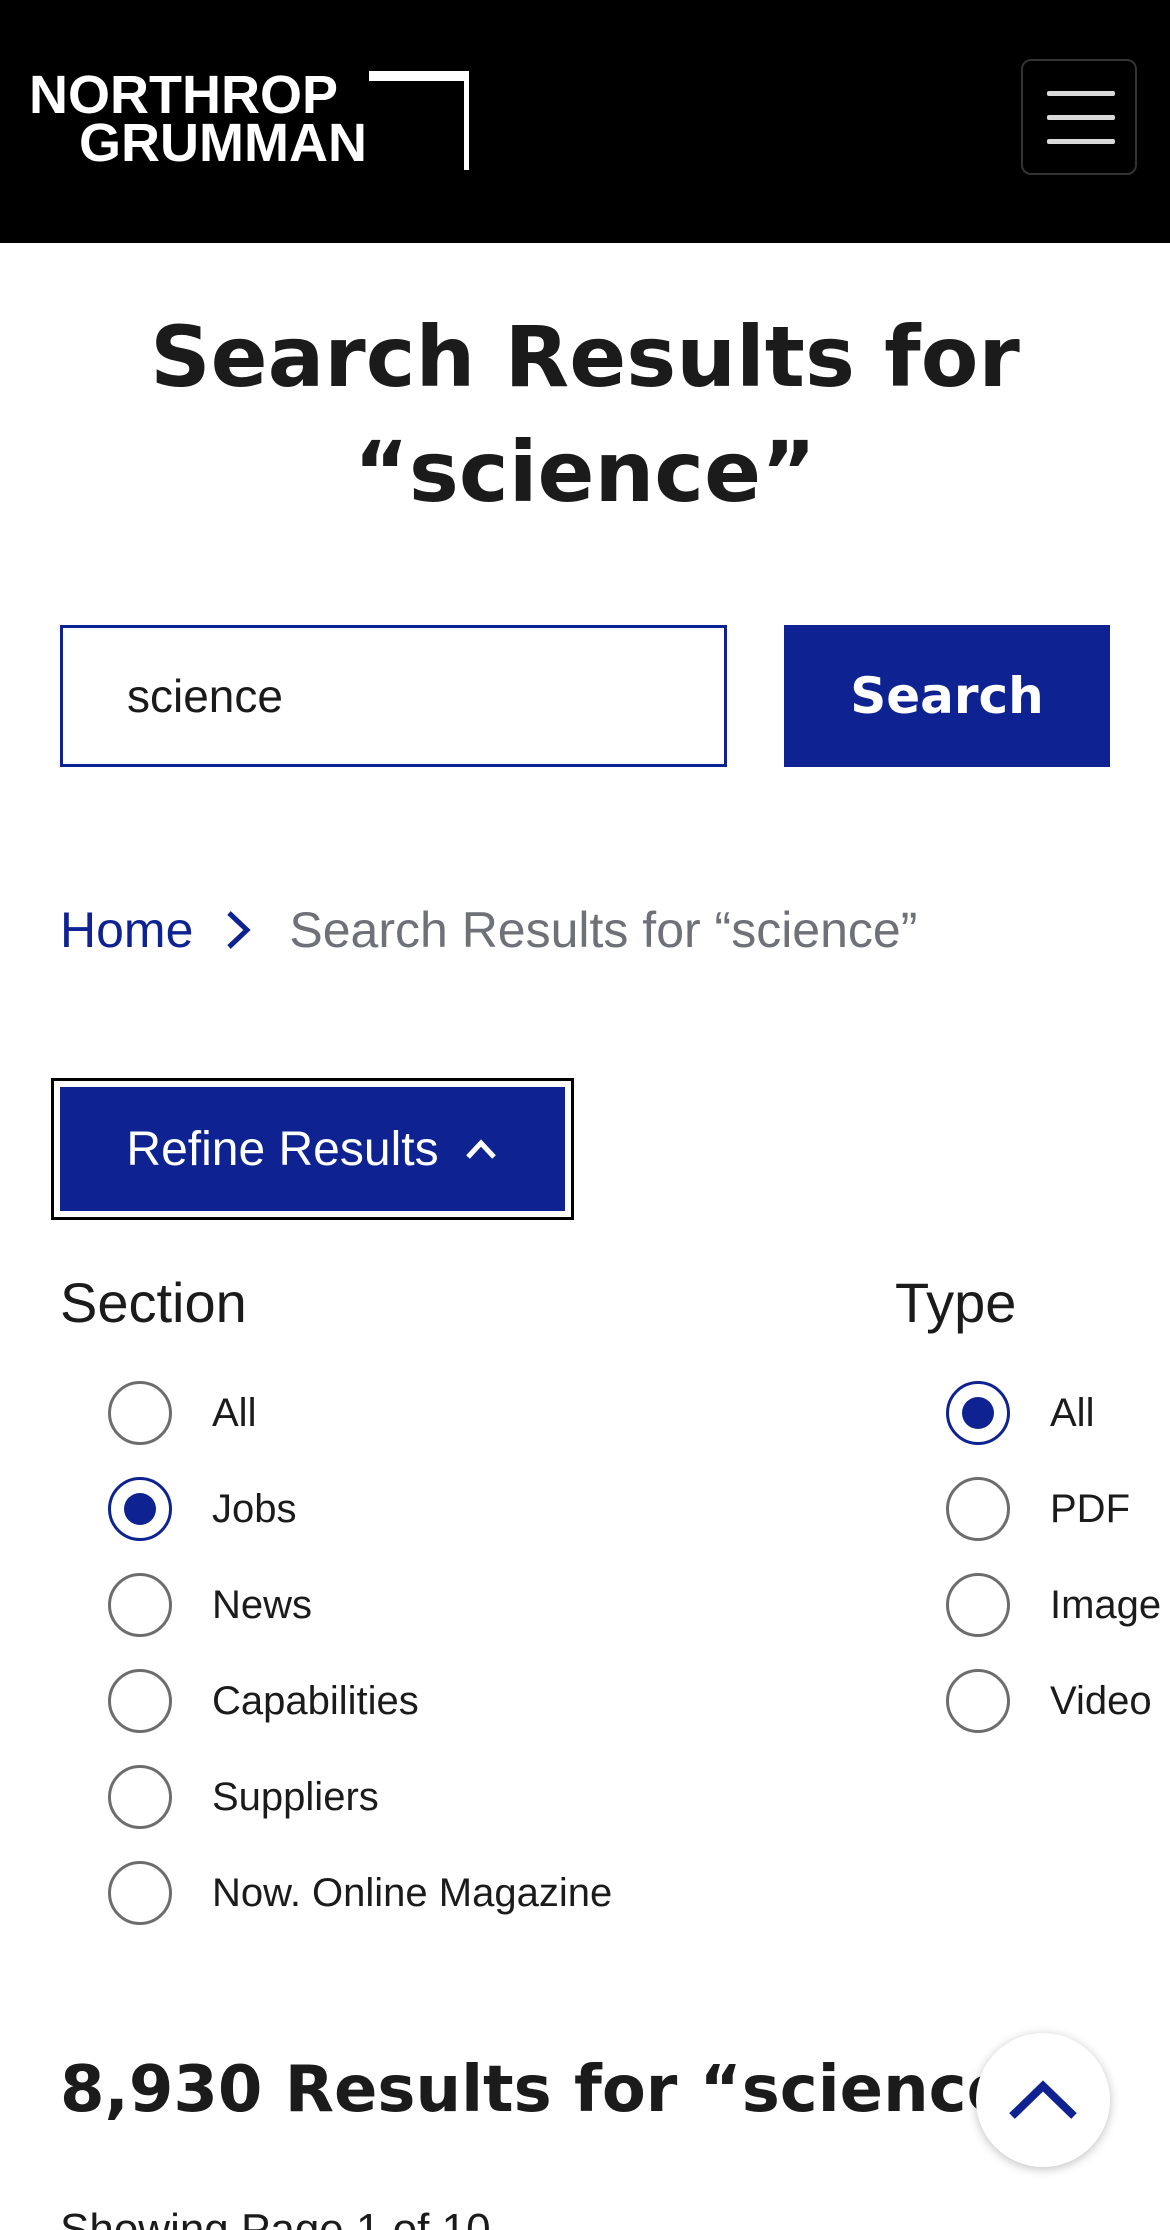 The image size is (1170, 2230). What do you see at coordinates (234, 1412) in the screenshot?
I see `section-option-label: All` at bounding box center [234, 1412].